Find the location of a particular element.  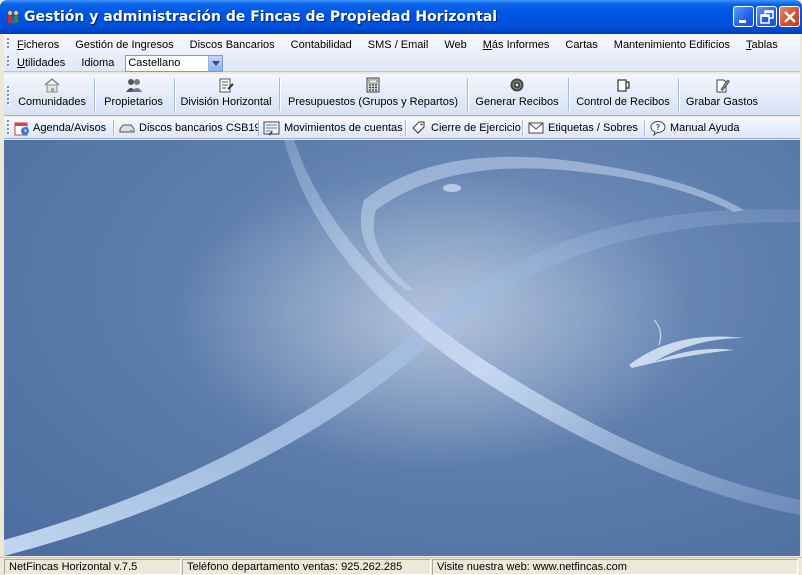

toolbar-button-propietarios: Propietarios is located at coordinates (133, 95).